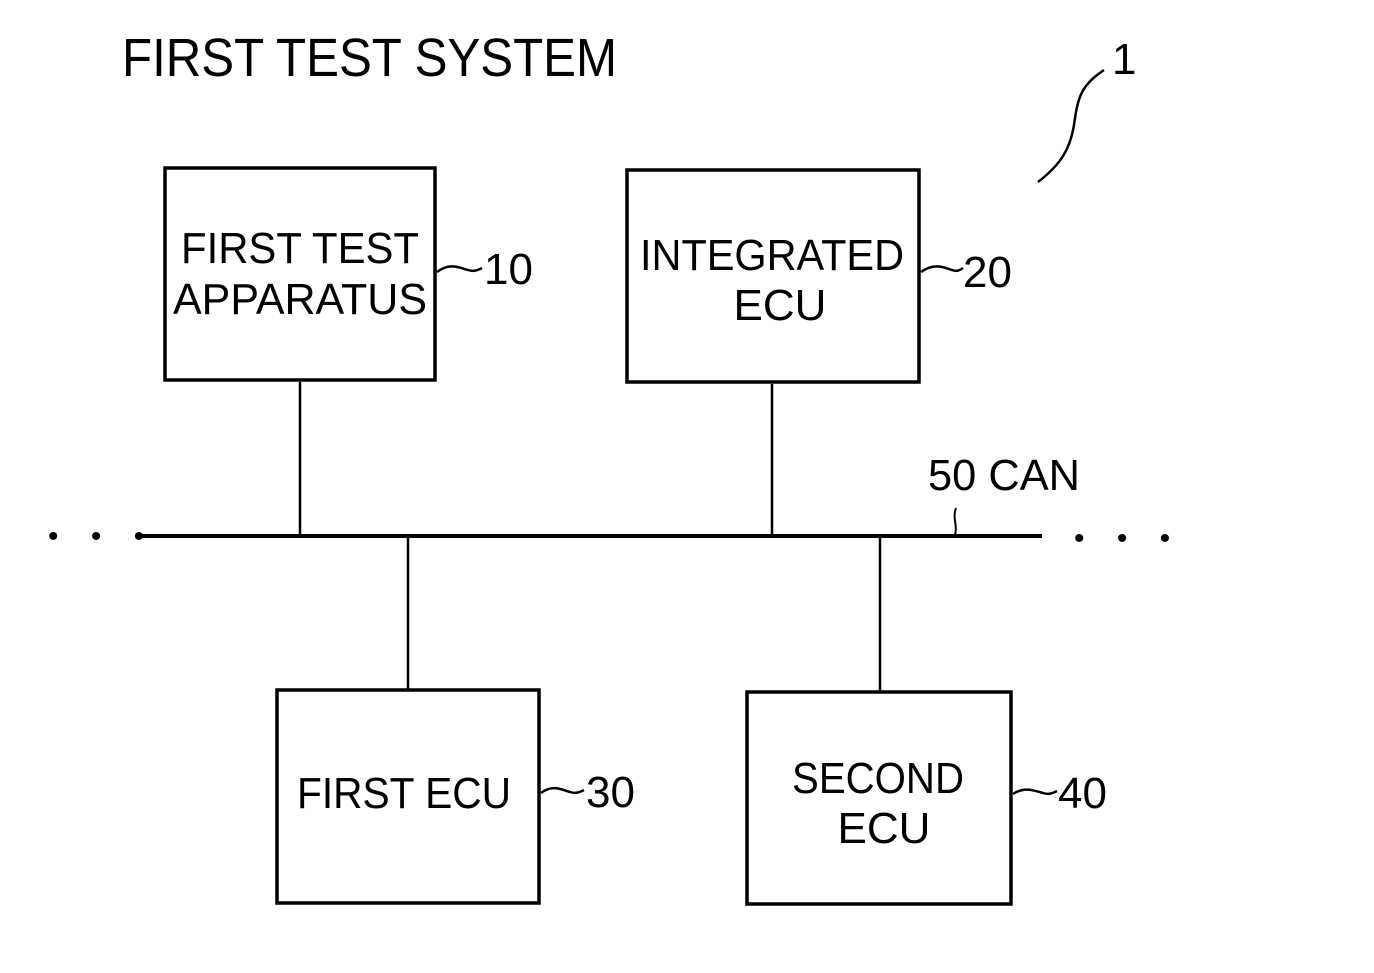 Image resolution: width=1374 pixels, height=973 pixels. Describe the element at coordinates (300, 299) in the screenshot. I see `block-first-test-apparatus-line2: APPARATUS` at that location.